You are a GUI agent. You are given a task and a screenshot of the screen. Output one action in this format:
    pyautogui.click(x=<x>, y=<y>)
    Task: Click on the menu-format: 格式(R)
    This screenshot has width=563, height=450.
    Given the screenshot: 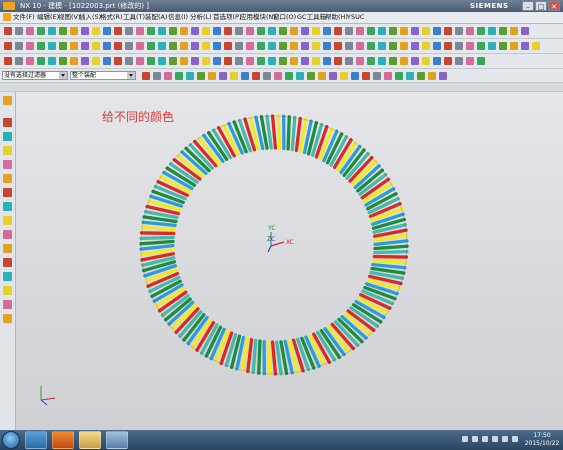 What is the action you would take?
    pyautogui.click(x=111, y=17)
    